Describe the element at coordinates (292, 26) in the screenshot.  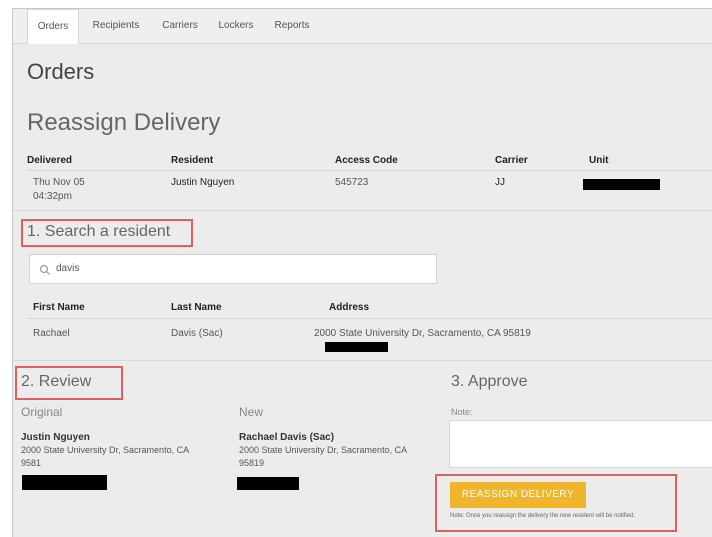
I see `tab-reports: Reports` at that location.